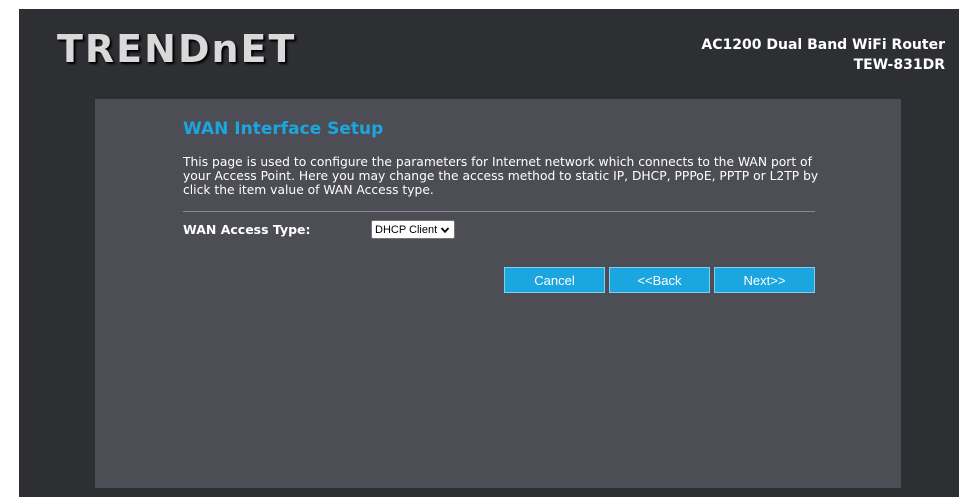 The image size is (978, 497). I want to click on wan-access-type-select: DHCP Client, so click(413, 229).